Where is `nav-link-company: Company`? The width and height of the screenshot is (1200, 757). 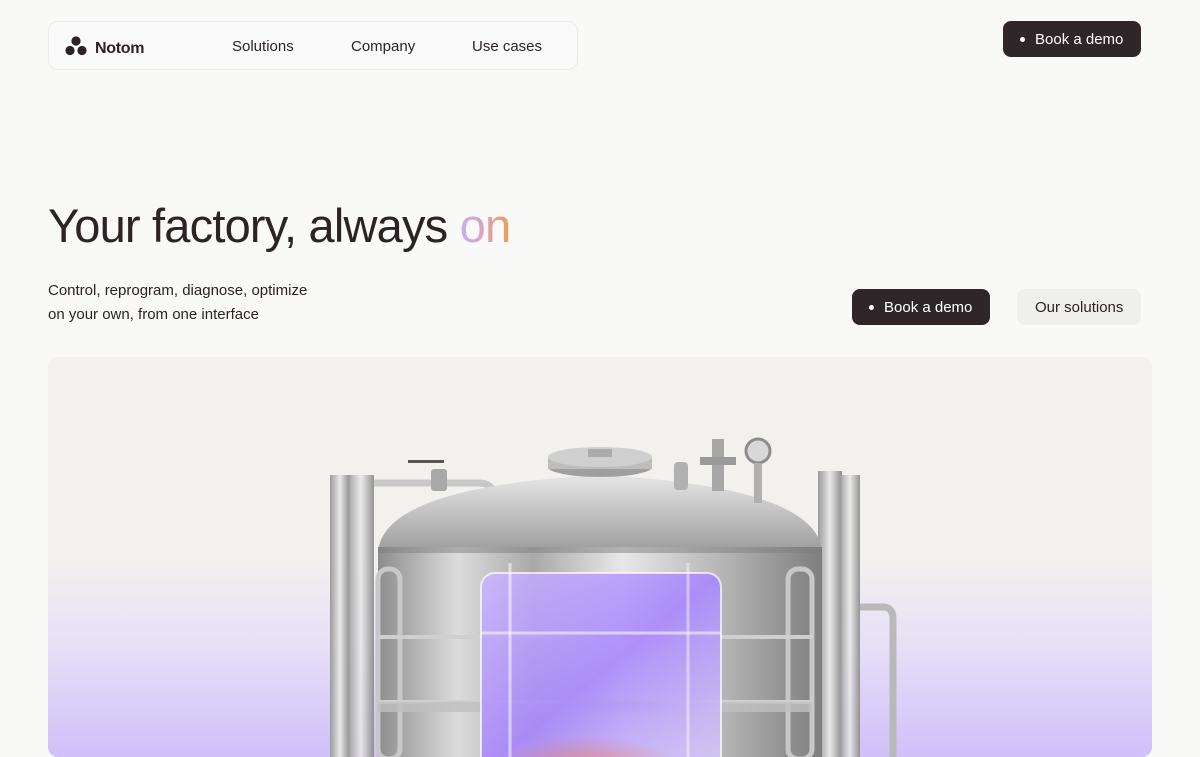 nav-link-company: Company is located at coordinates (383, 46).